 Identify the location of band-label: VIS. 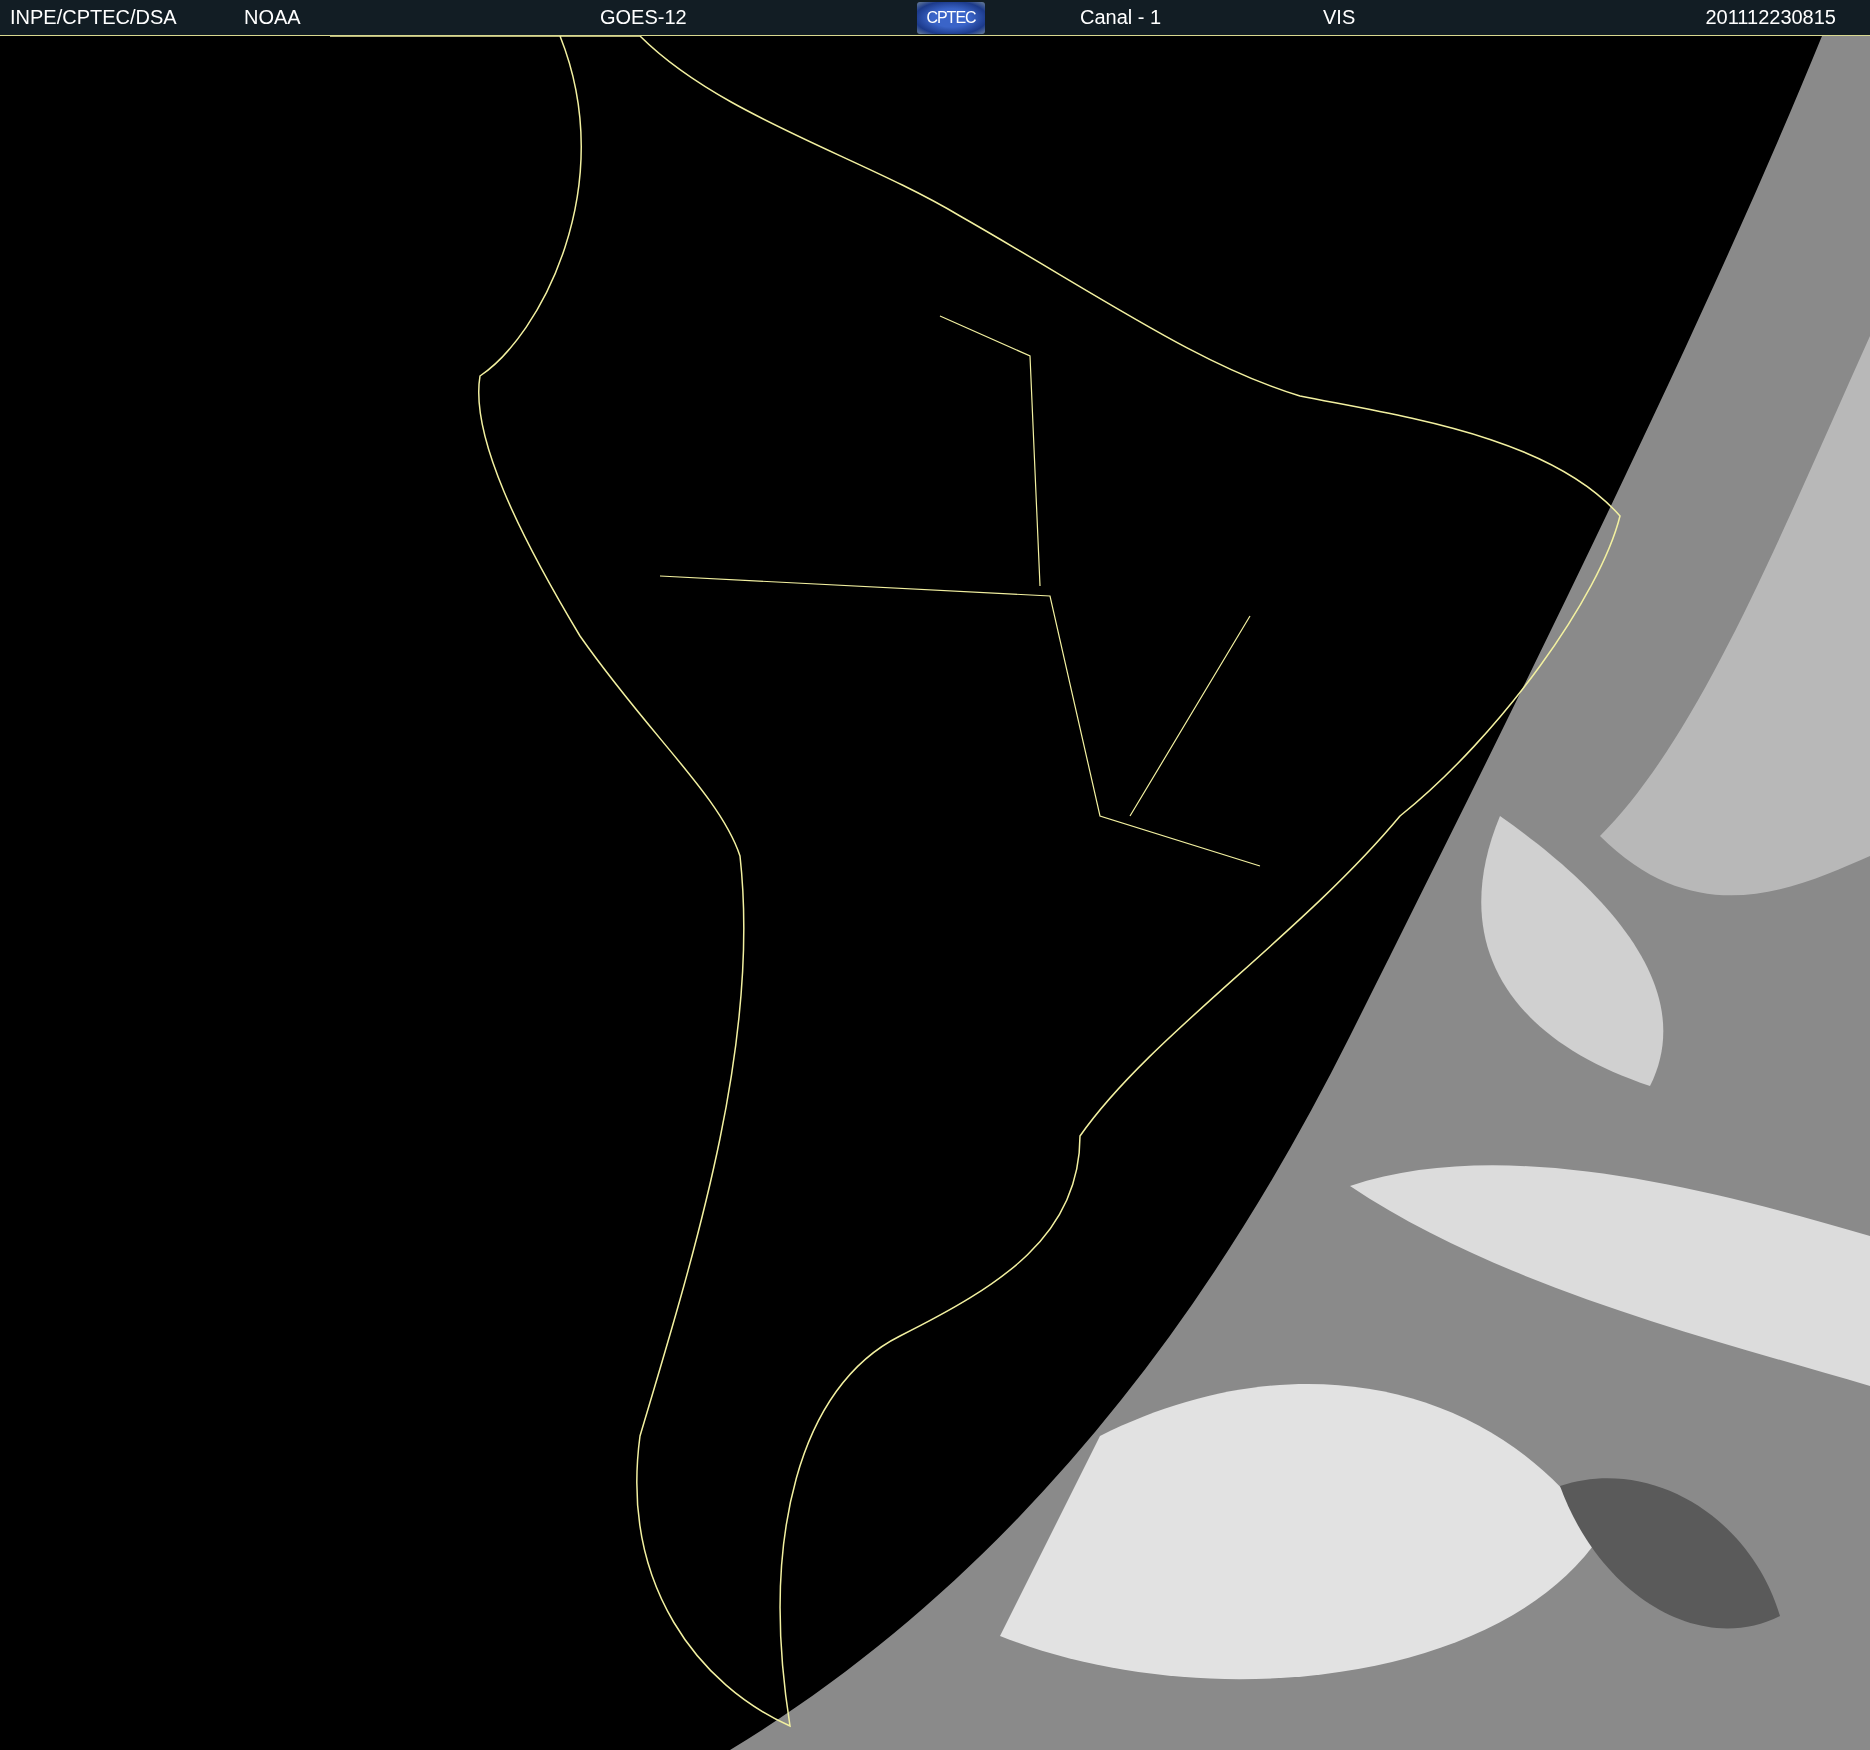
(1340, 17).